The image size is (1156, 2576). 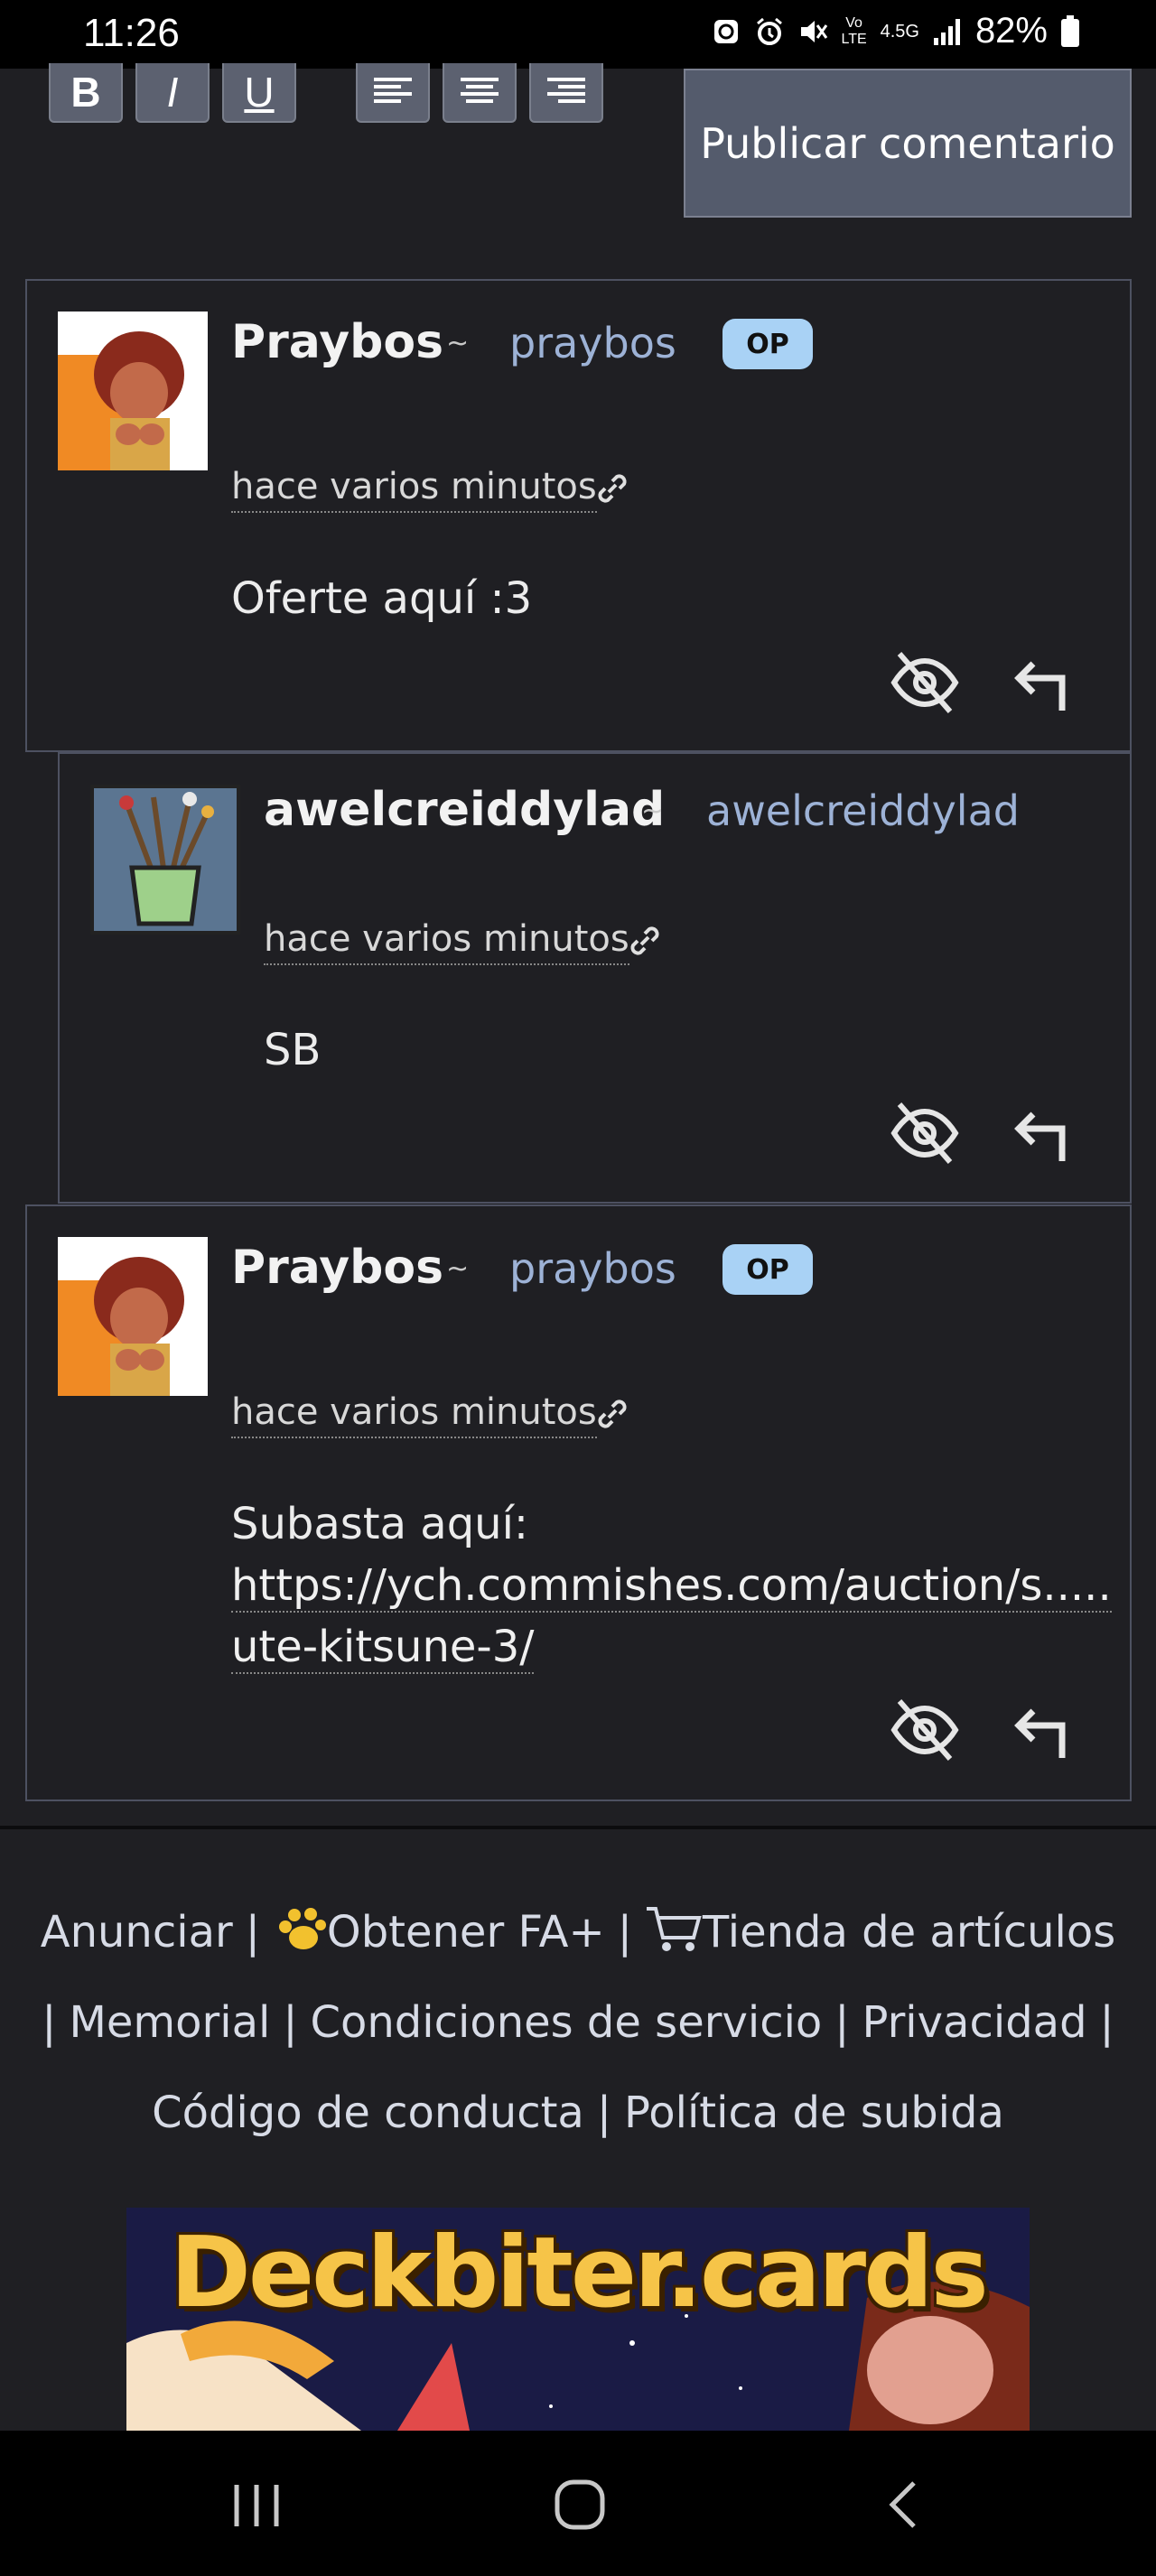 I want to click on memorial-link: Memorial, so click(x=169, y=2022).